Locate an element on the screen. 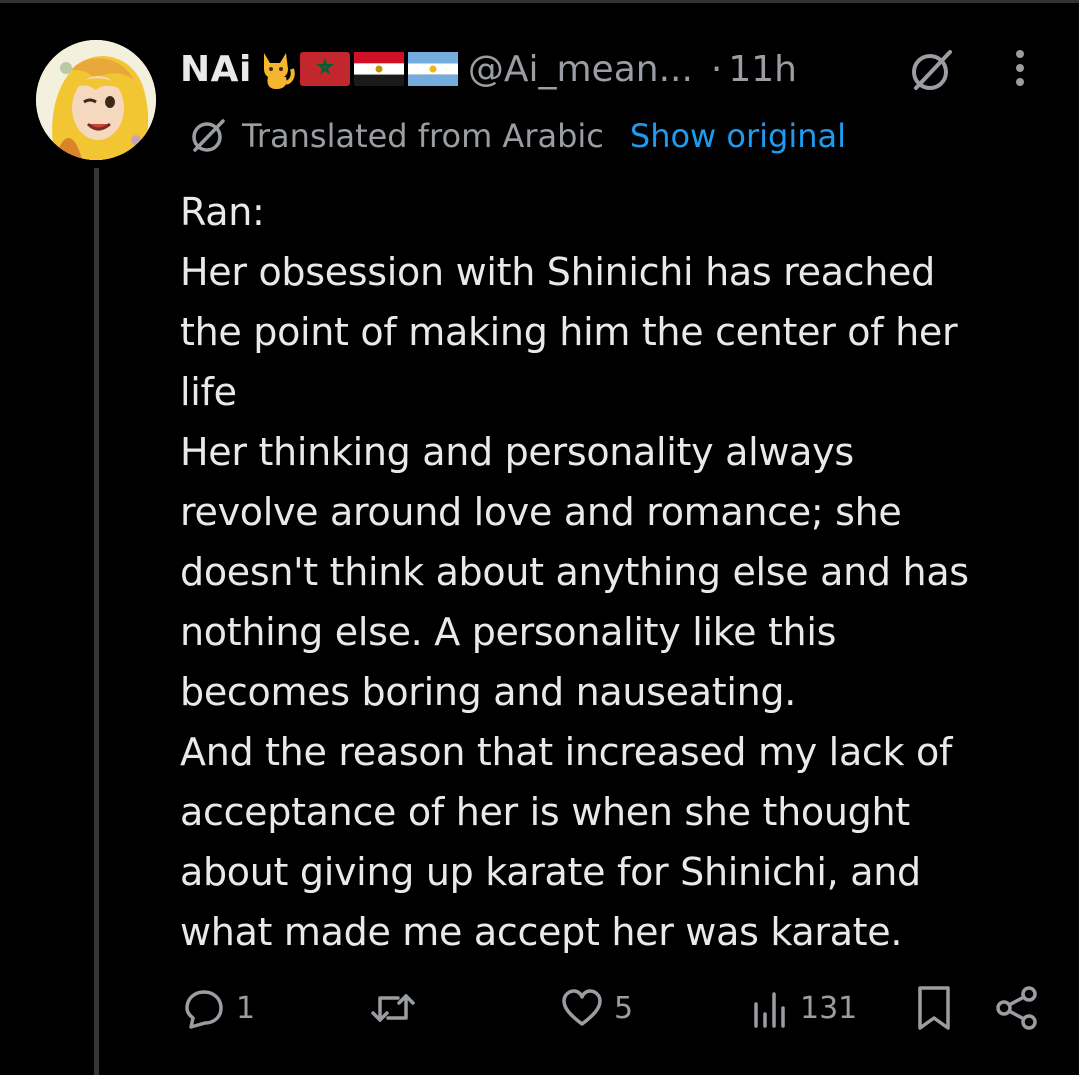 Image resolution: width=1079 pixels, height=1075 pixels. views-count: 131 is located at coordinates (829, 1008).